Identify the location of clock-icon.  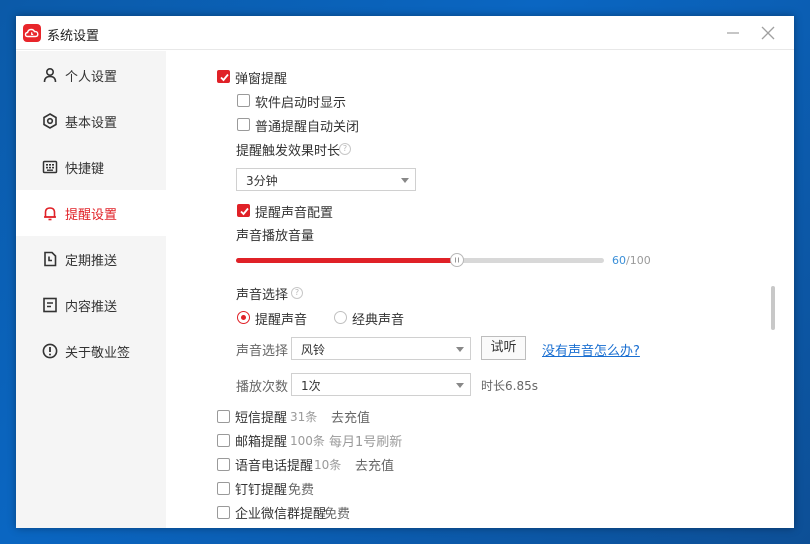
(50, 259).